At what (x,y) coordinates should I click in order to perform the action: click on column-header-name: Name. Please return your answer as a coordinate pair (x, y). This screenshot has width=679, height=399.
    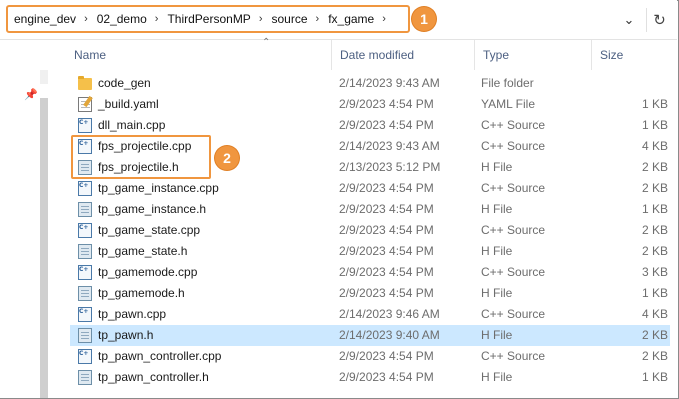
    Looking at the image, I should click on (199, 55).